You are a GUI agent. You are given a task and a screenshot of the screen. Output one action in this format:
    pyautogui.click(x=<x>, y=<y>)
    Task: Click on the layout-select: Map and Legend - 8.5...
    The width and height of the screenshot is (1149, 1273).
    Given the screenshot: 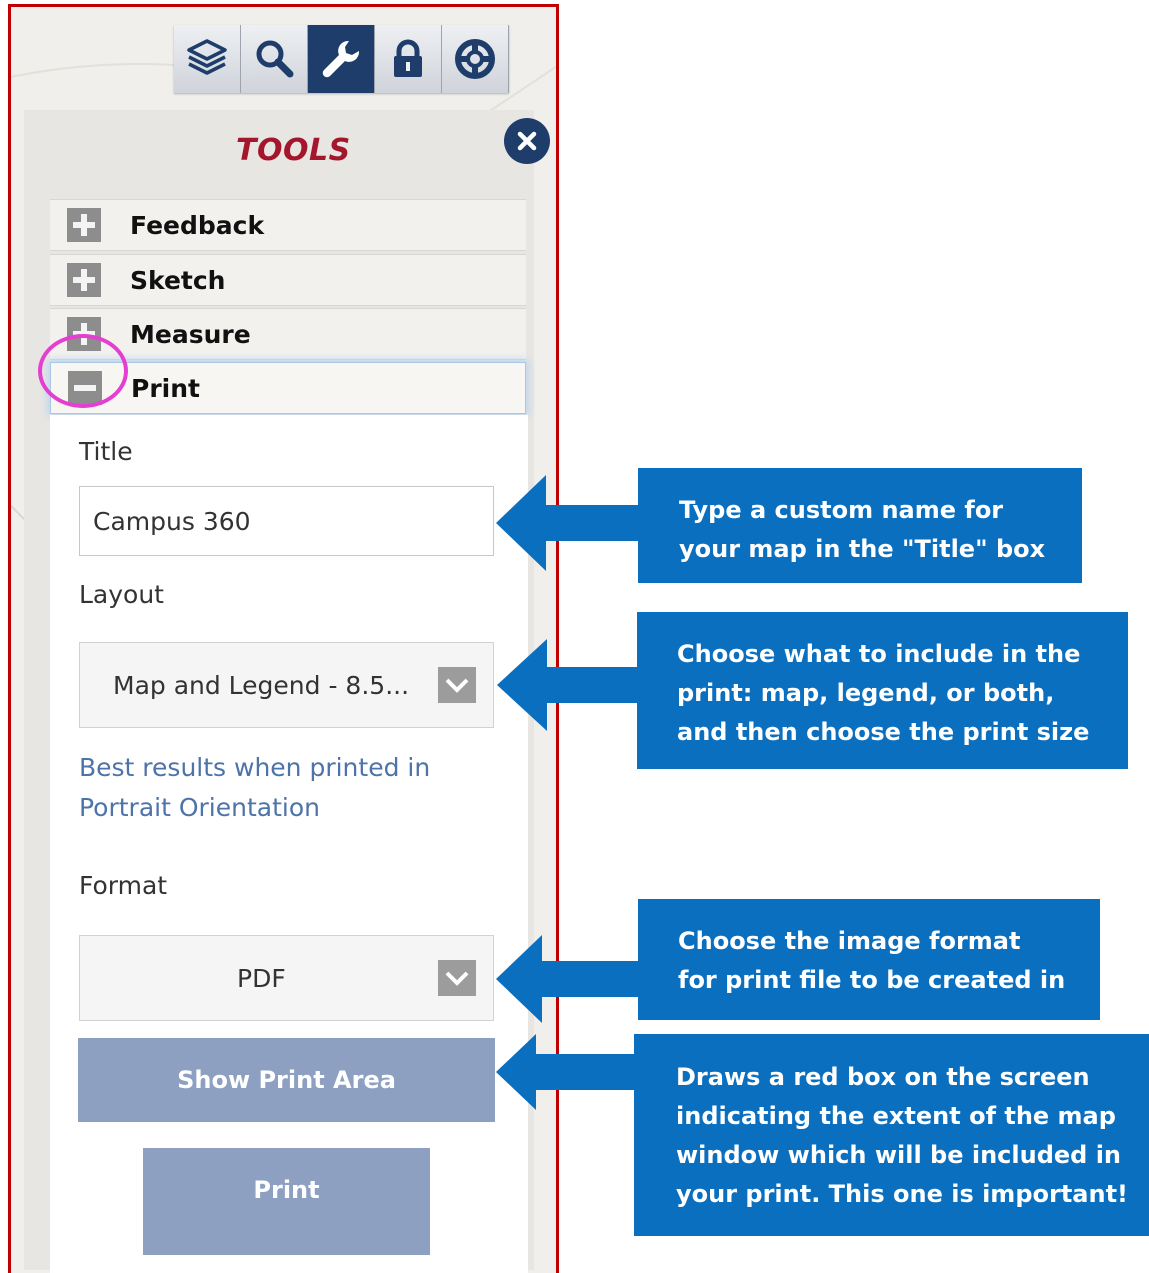 What is the action you would take?
    pyautogui.click(x=286, y=685)
    